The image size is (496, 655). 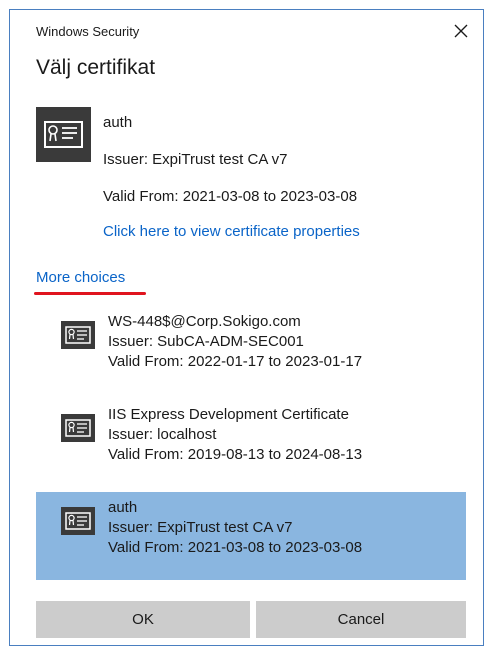 I want to click on close-icon, so click(x=461, y=31).